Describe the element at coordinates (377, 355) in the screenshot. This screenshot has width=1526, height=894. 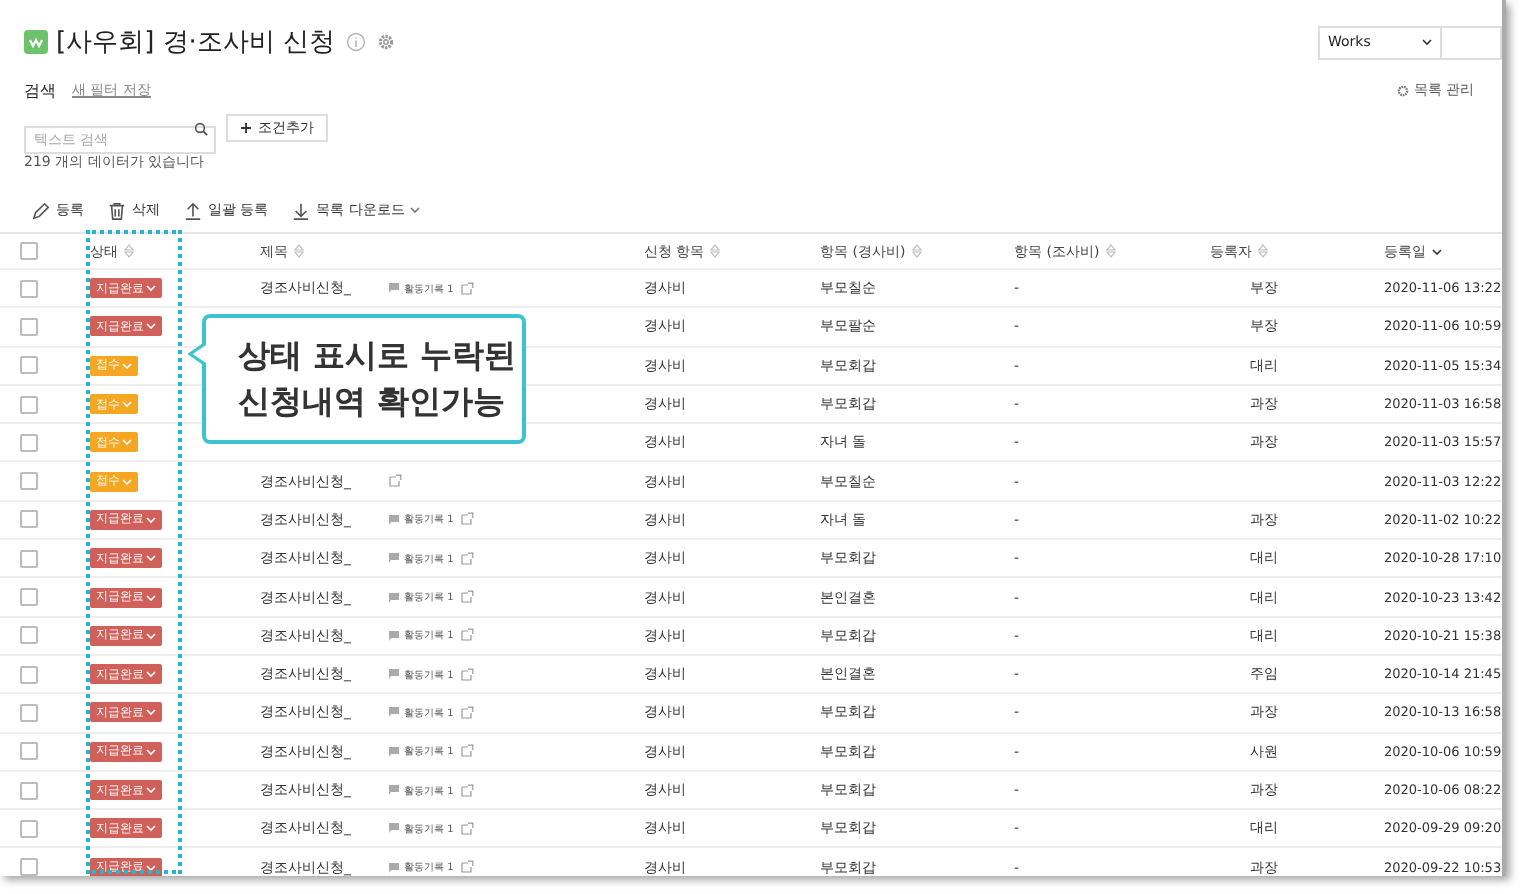
I see `callout-text: 상태 표시로 누락된` at that location.